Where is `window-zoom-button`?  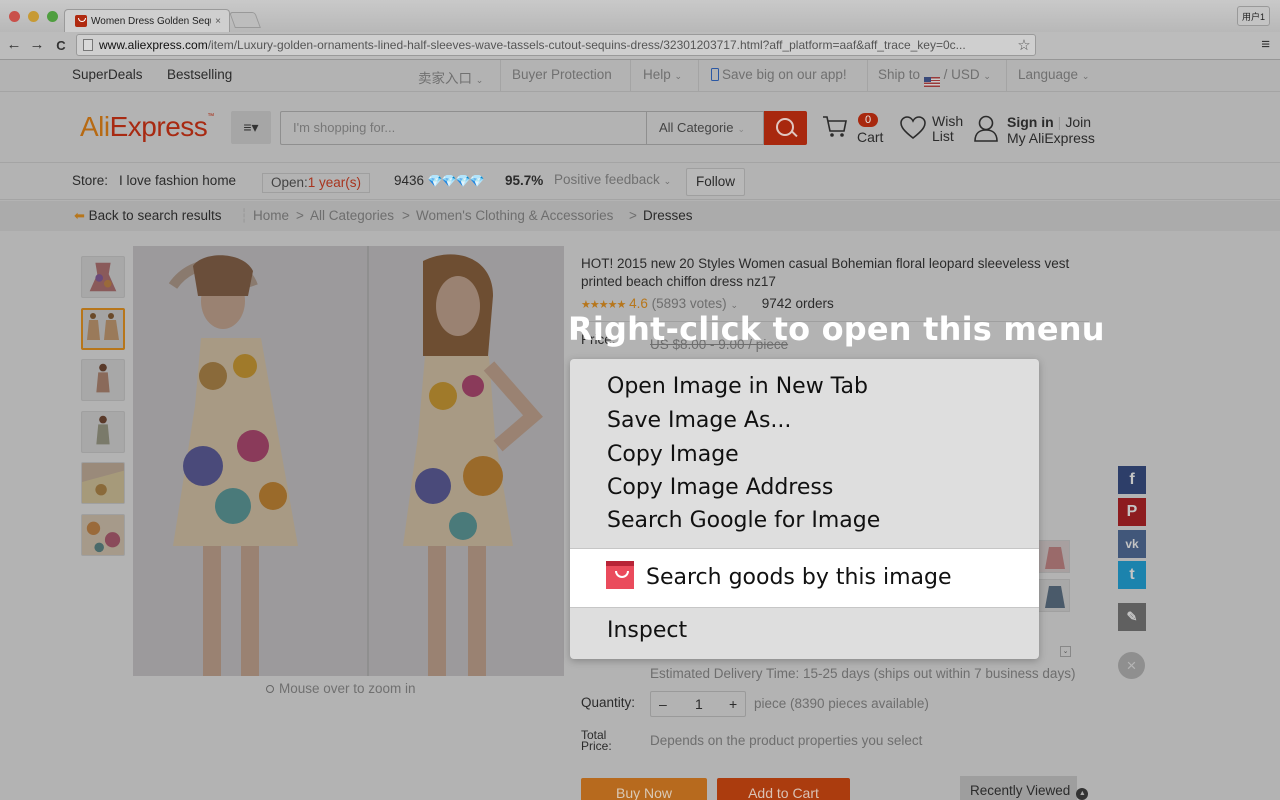 window-zoom-button is located at coordinates (52, 16).